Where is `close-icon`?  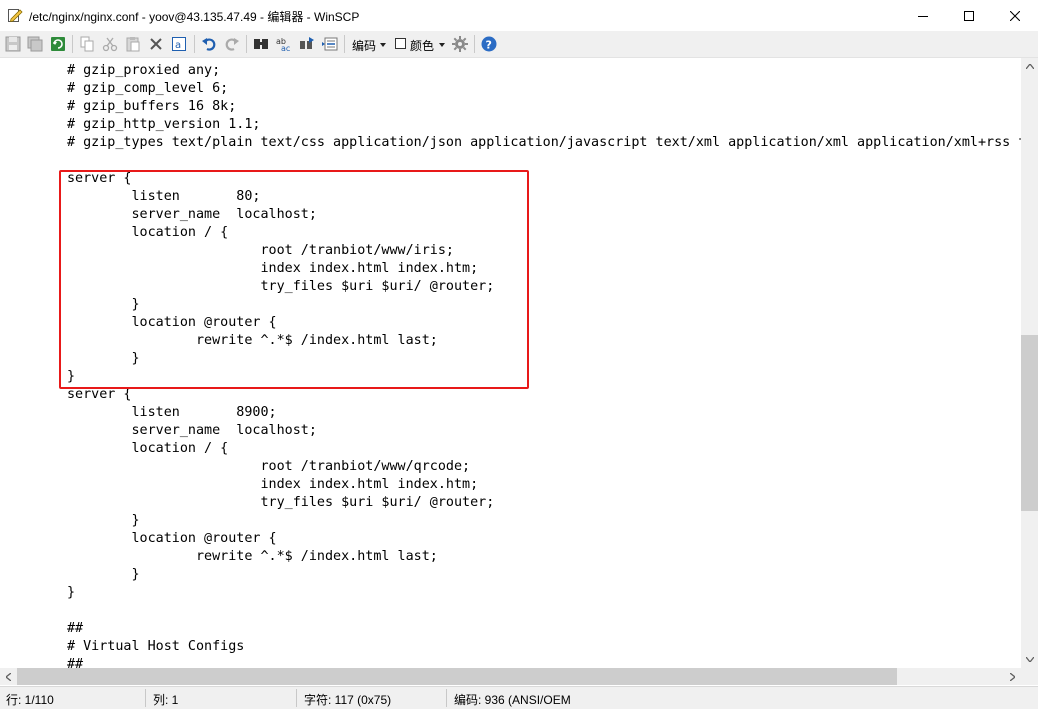
close-icon is located at coordinates (1015, 15).